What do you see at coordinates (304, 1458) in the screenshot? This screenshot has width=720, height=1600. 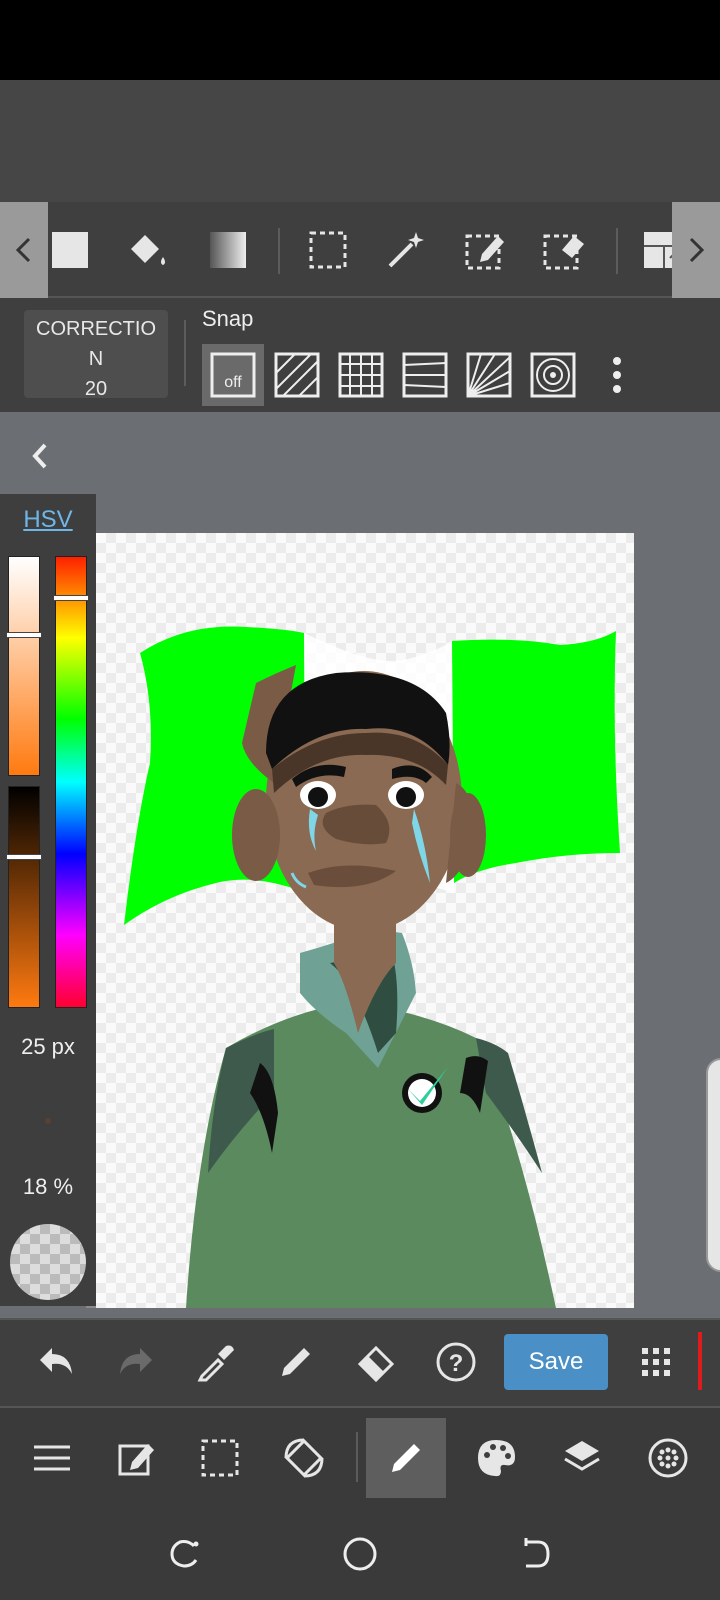 I see `transform-icon` at bounding box center [304, 1458].